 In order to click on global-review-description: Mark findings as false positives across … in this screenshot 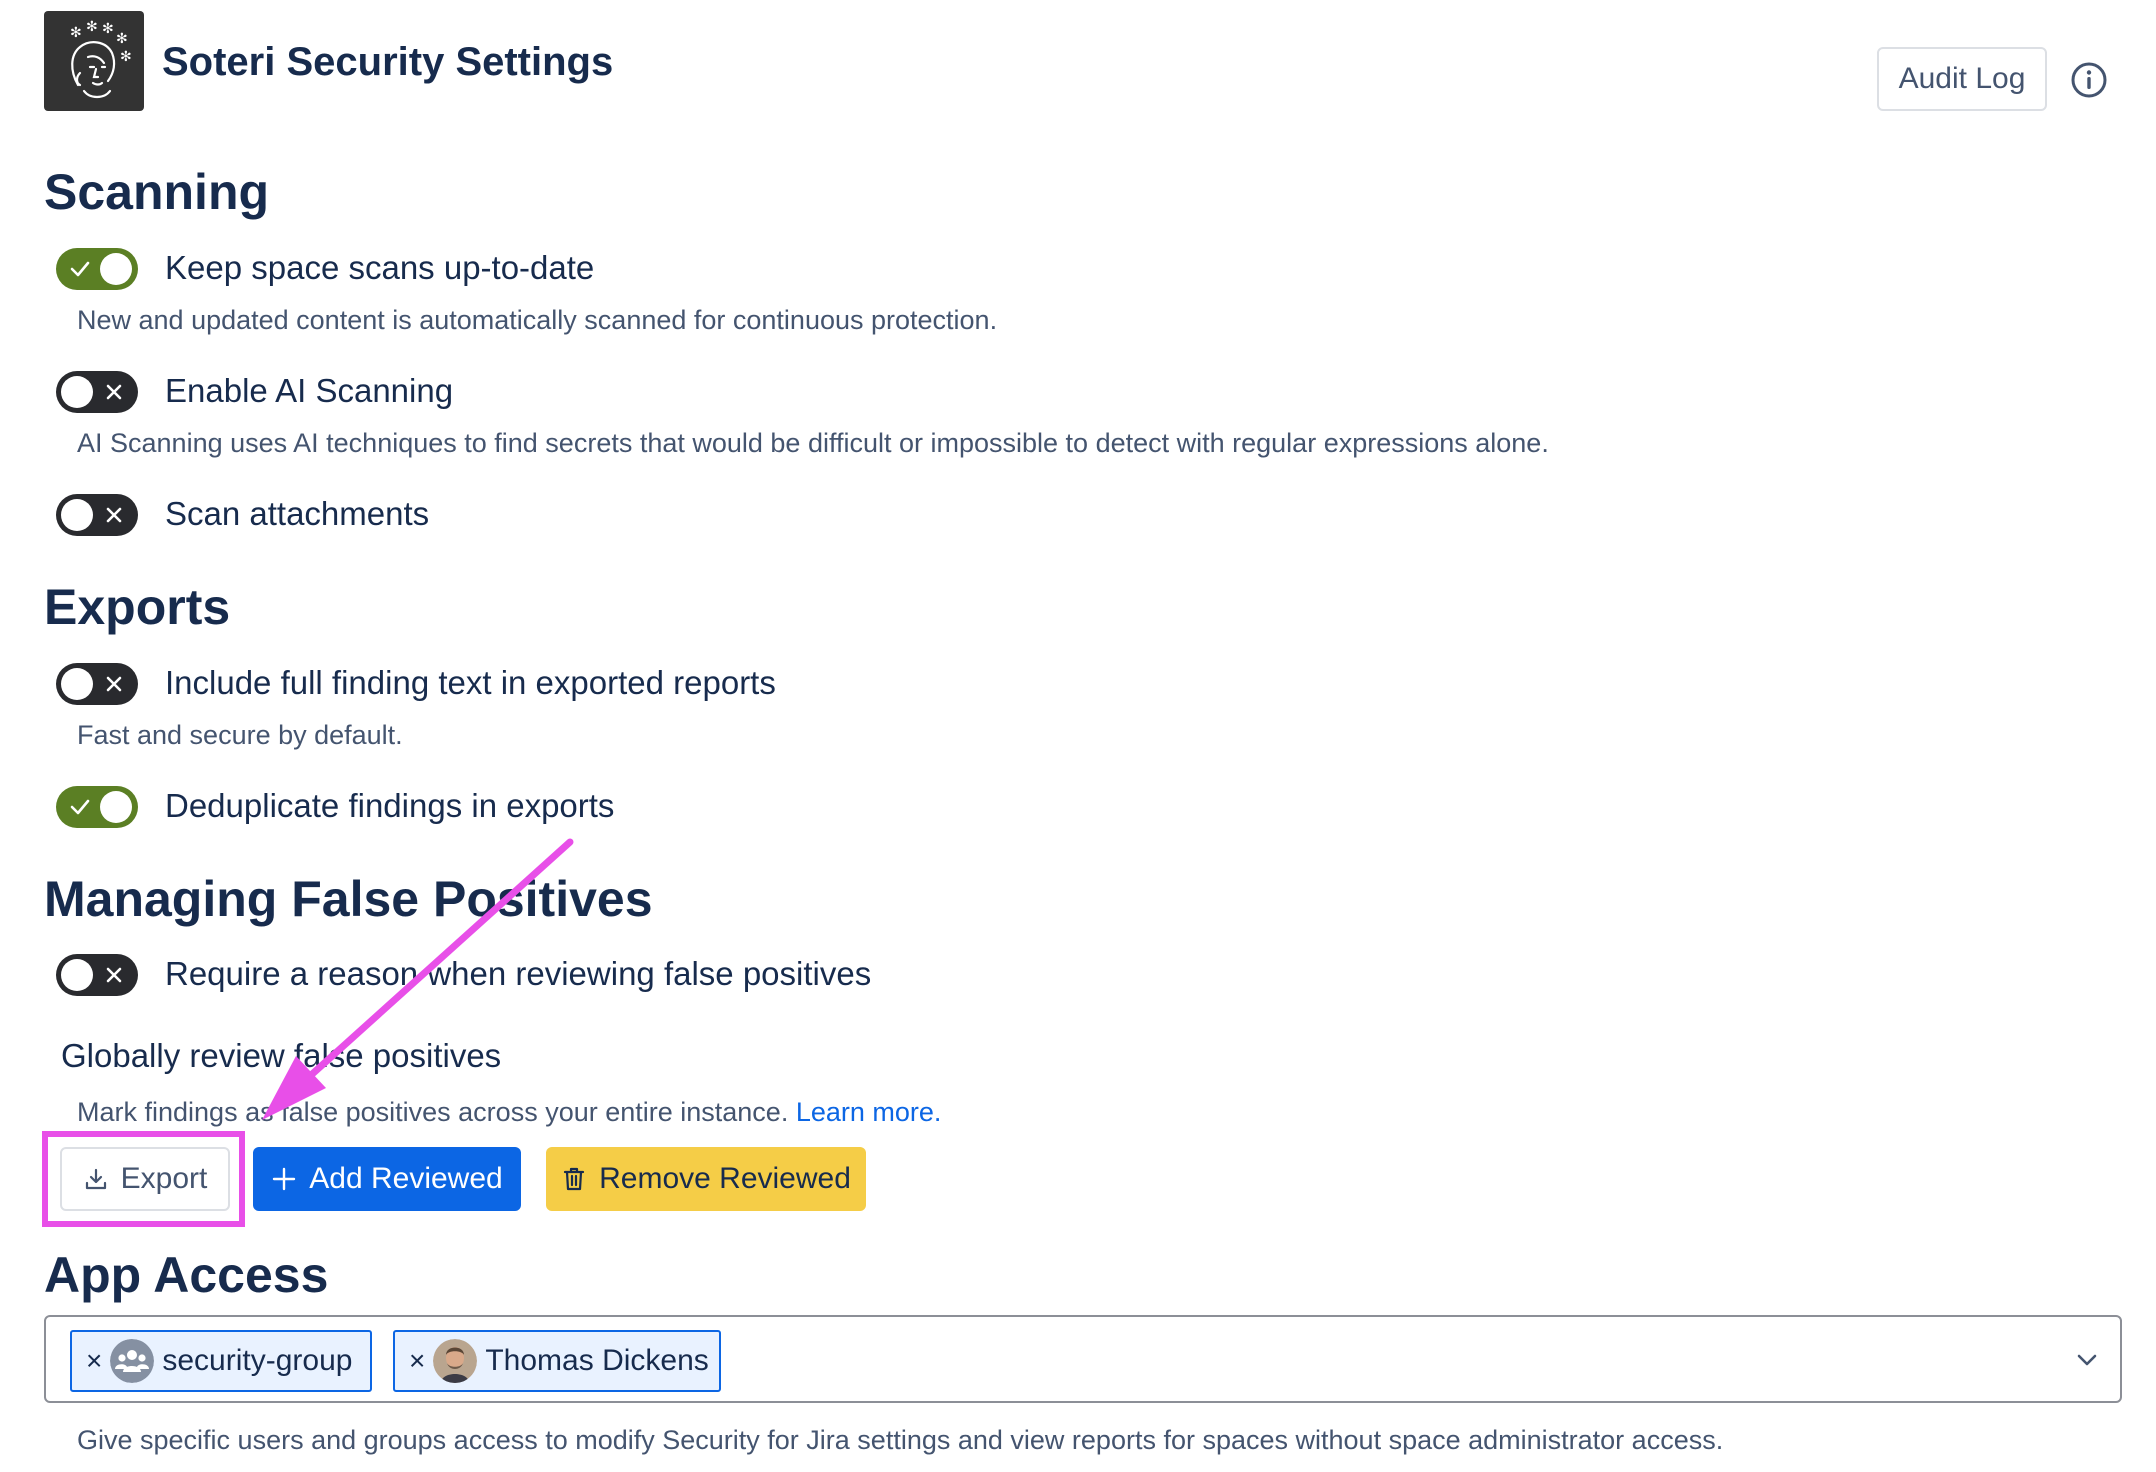, I will do `click(509, 1112)`.